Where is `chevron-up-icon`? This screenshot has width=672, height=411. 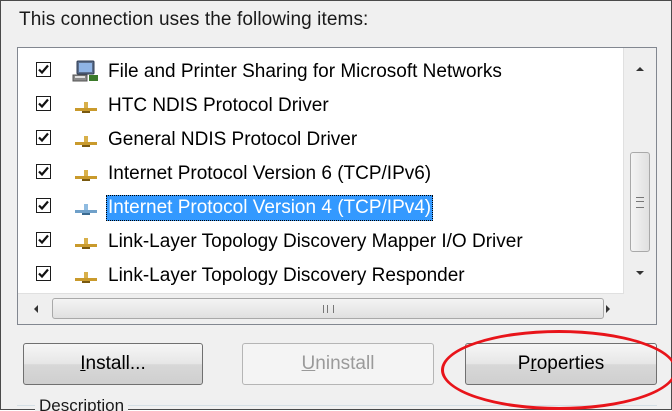 chevron-up-icon is located at coordinates (640, 69).